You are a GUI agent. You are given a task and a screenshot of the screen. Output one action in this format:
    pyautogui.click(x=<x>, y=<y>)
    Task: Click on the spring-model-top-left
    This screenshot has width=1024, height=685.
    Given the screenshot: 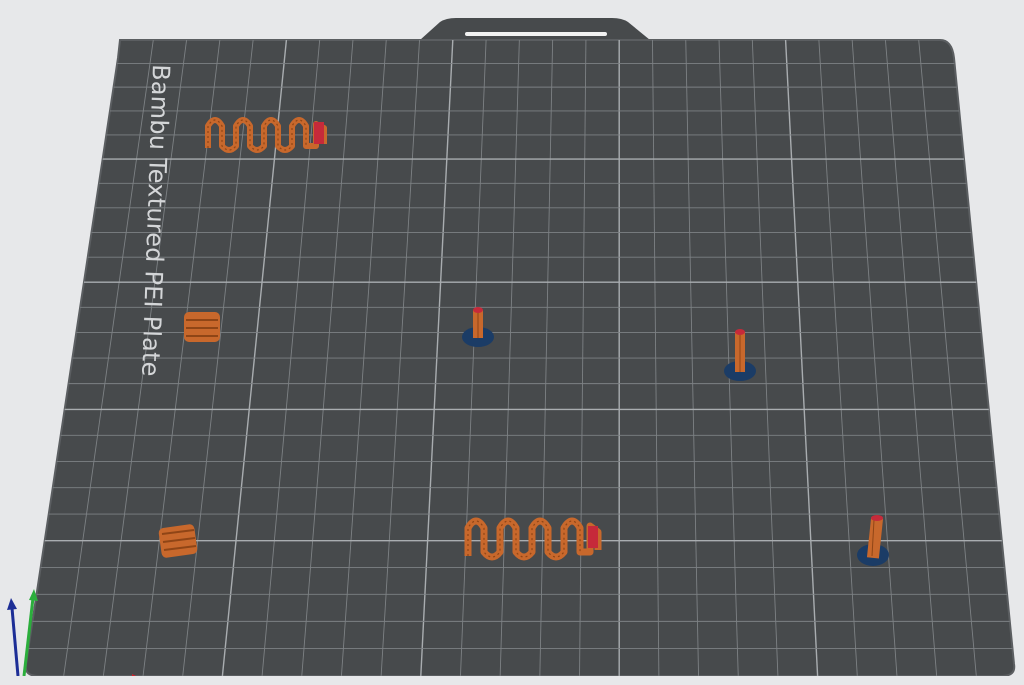 What is the action you would take?
    pyautogui.click(x=266, y=135)
    